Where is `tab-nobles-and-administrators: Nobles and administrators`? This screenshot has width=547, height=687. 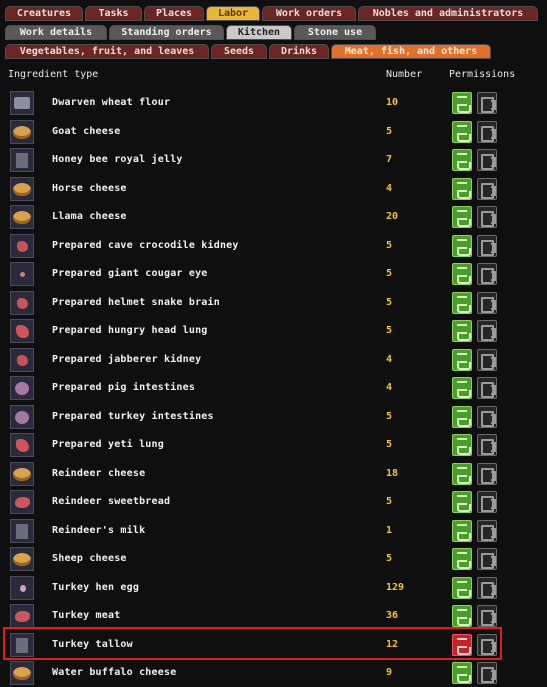
tab-nobles-and-administrators: Nobles and administrators is located at coordinates (448, 13).